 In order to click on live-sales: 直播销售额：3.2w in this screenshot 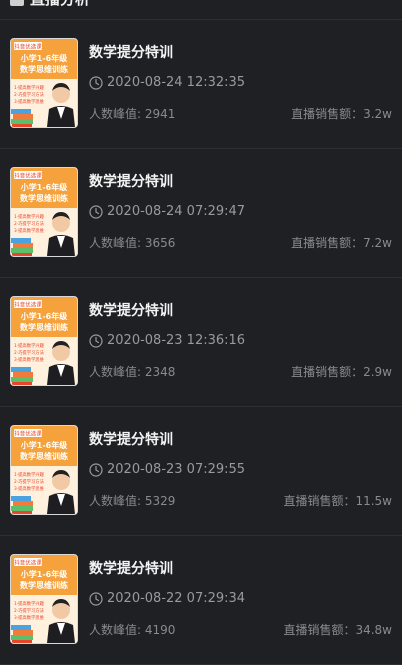, I will do `click(341, 114)`.